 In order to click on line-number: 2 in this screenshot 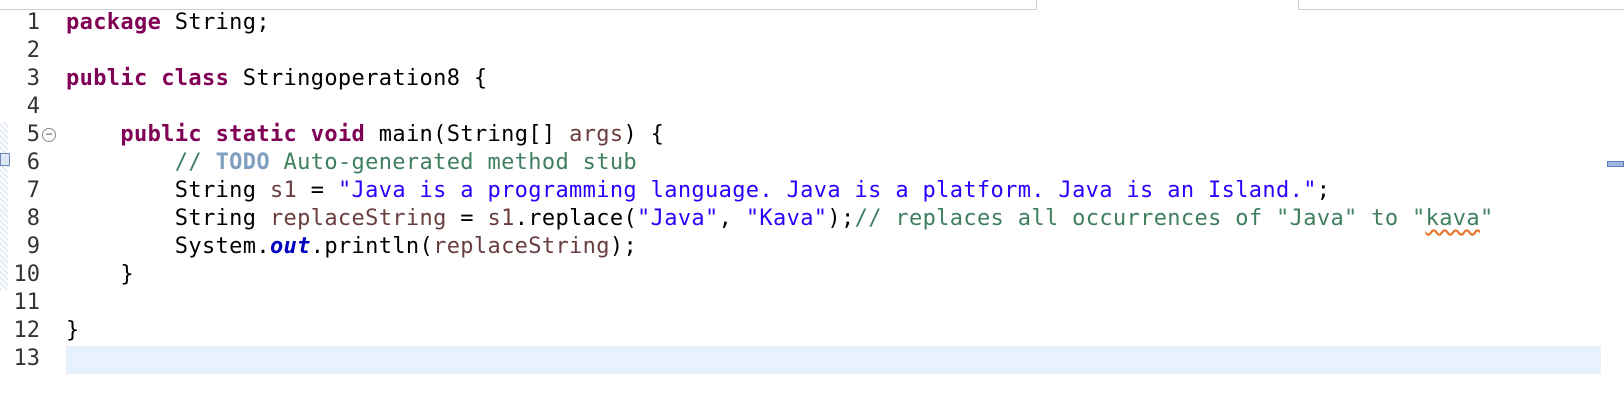, I will do `click(33, 50)`.